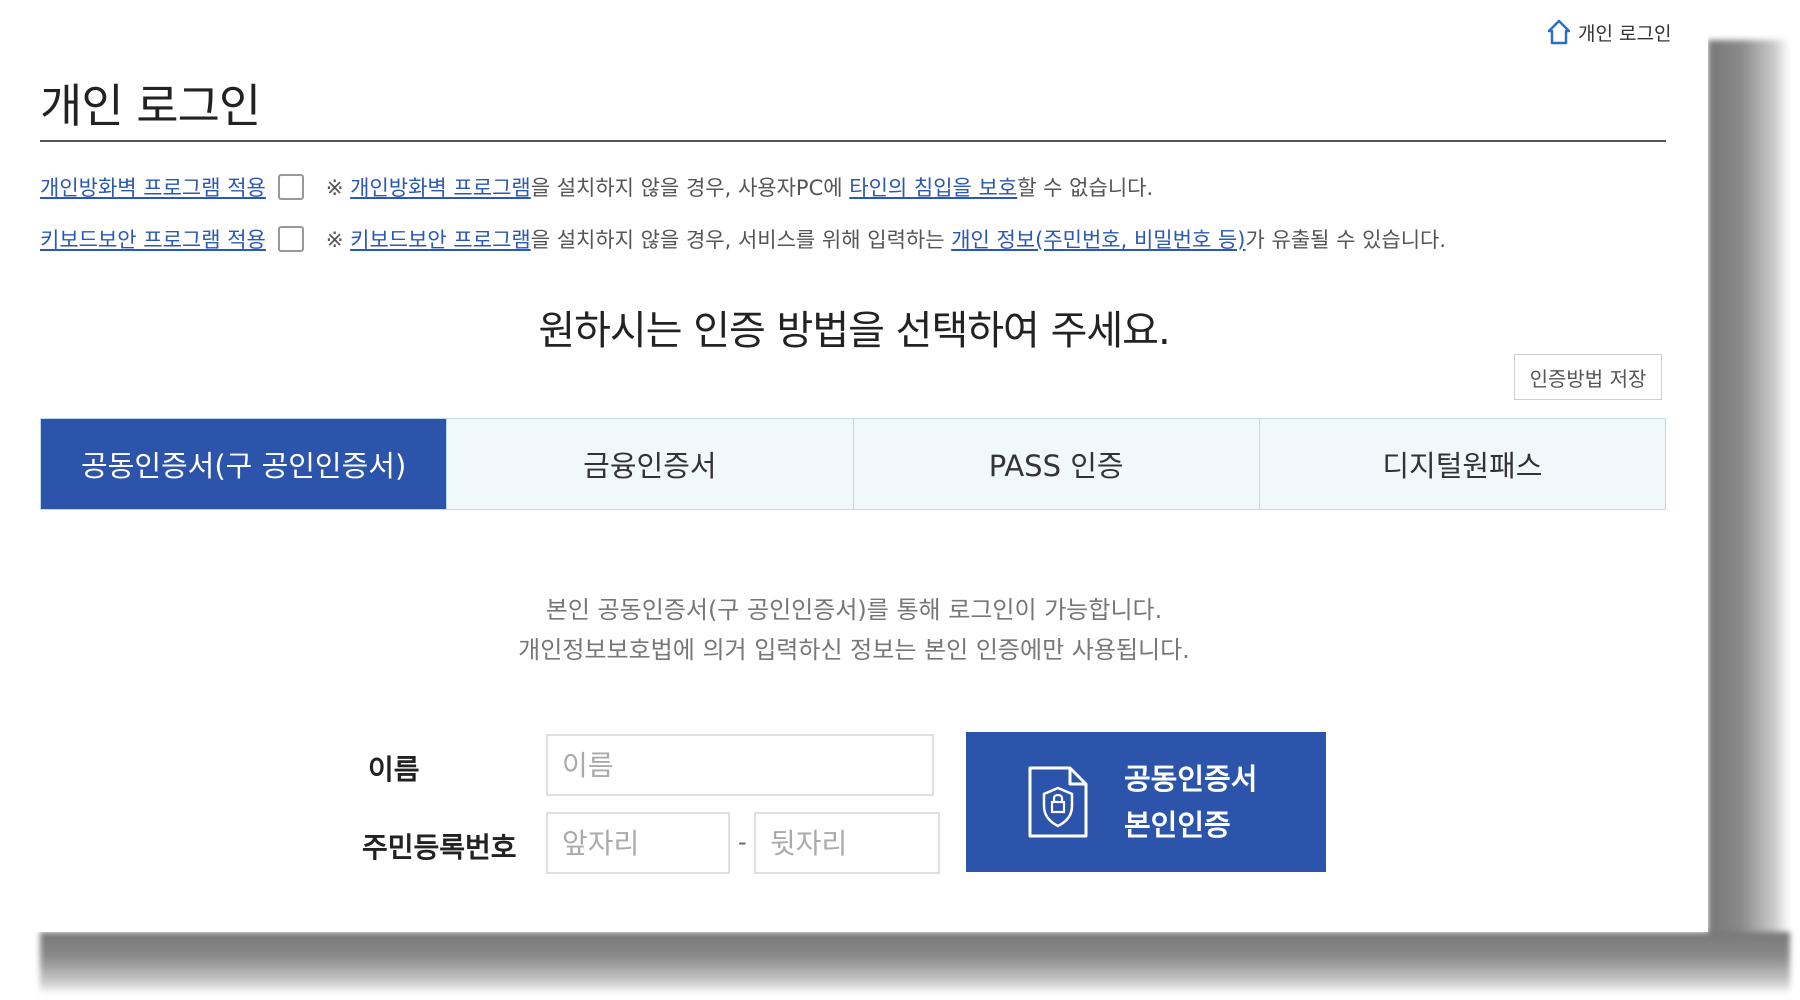 Image resolution: width=1800 pixels, height=1000 pixels. I want to click on certificate-auth-button: 공동인증서 본인인증, so click(1146, 802).